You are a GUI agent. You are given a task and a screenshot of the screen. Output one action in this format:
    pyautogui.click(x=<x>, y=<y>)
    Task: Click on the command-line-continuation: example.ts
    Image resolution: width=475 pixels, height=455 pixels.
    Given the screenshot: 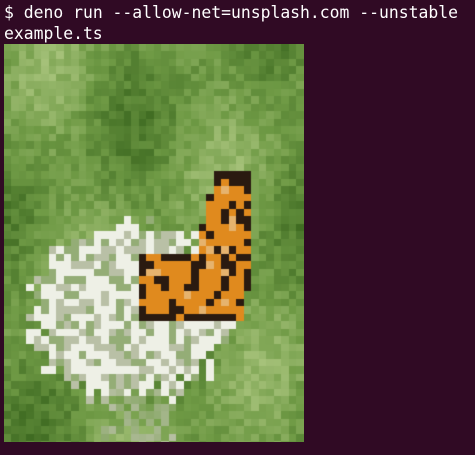 What is the action you would take?
    pyautogui.click(x=237, y=33)
    